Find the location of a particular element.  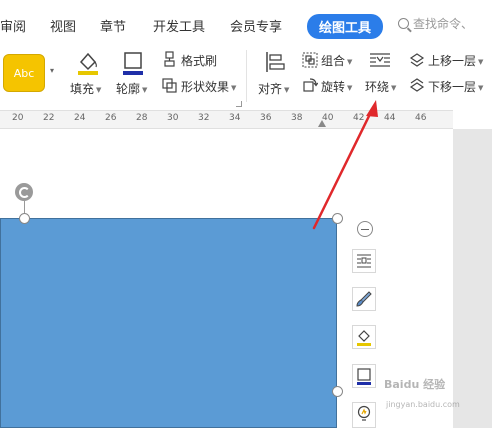

align-icon is located at coordinates (275, 62).